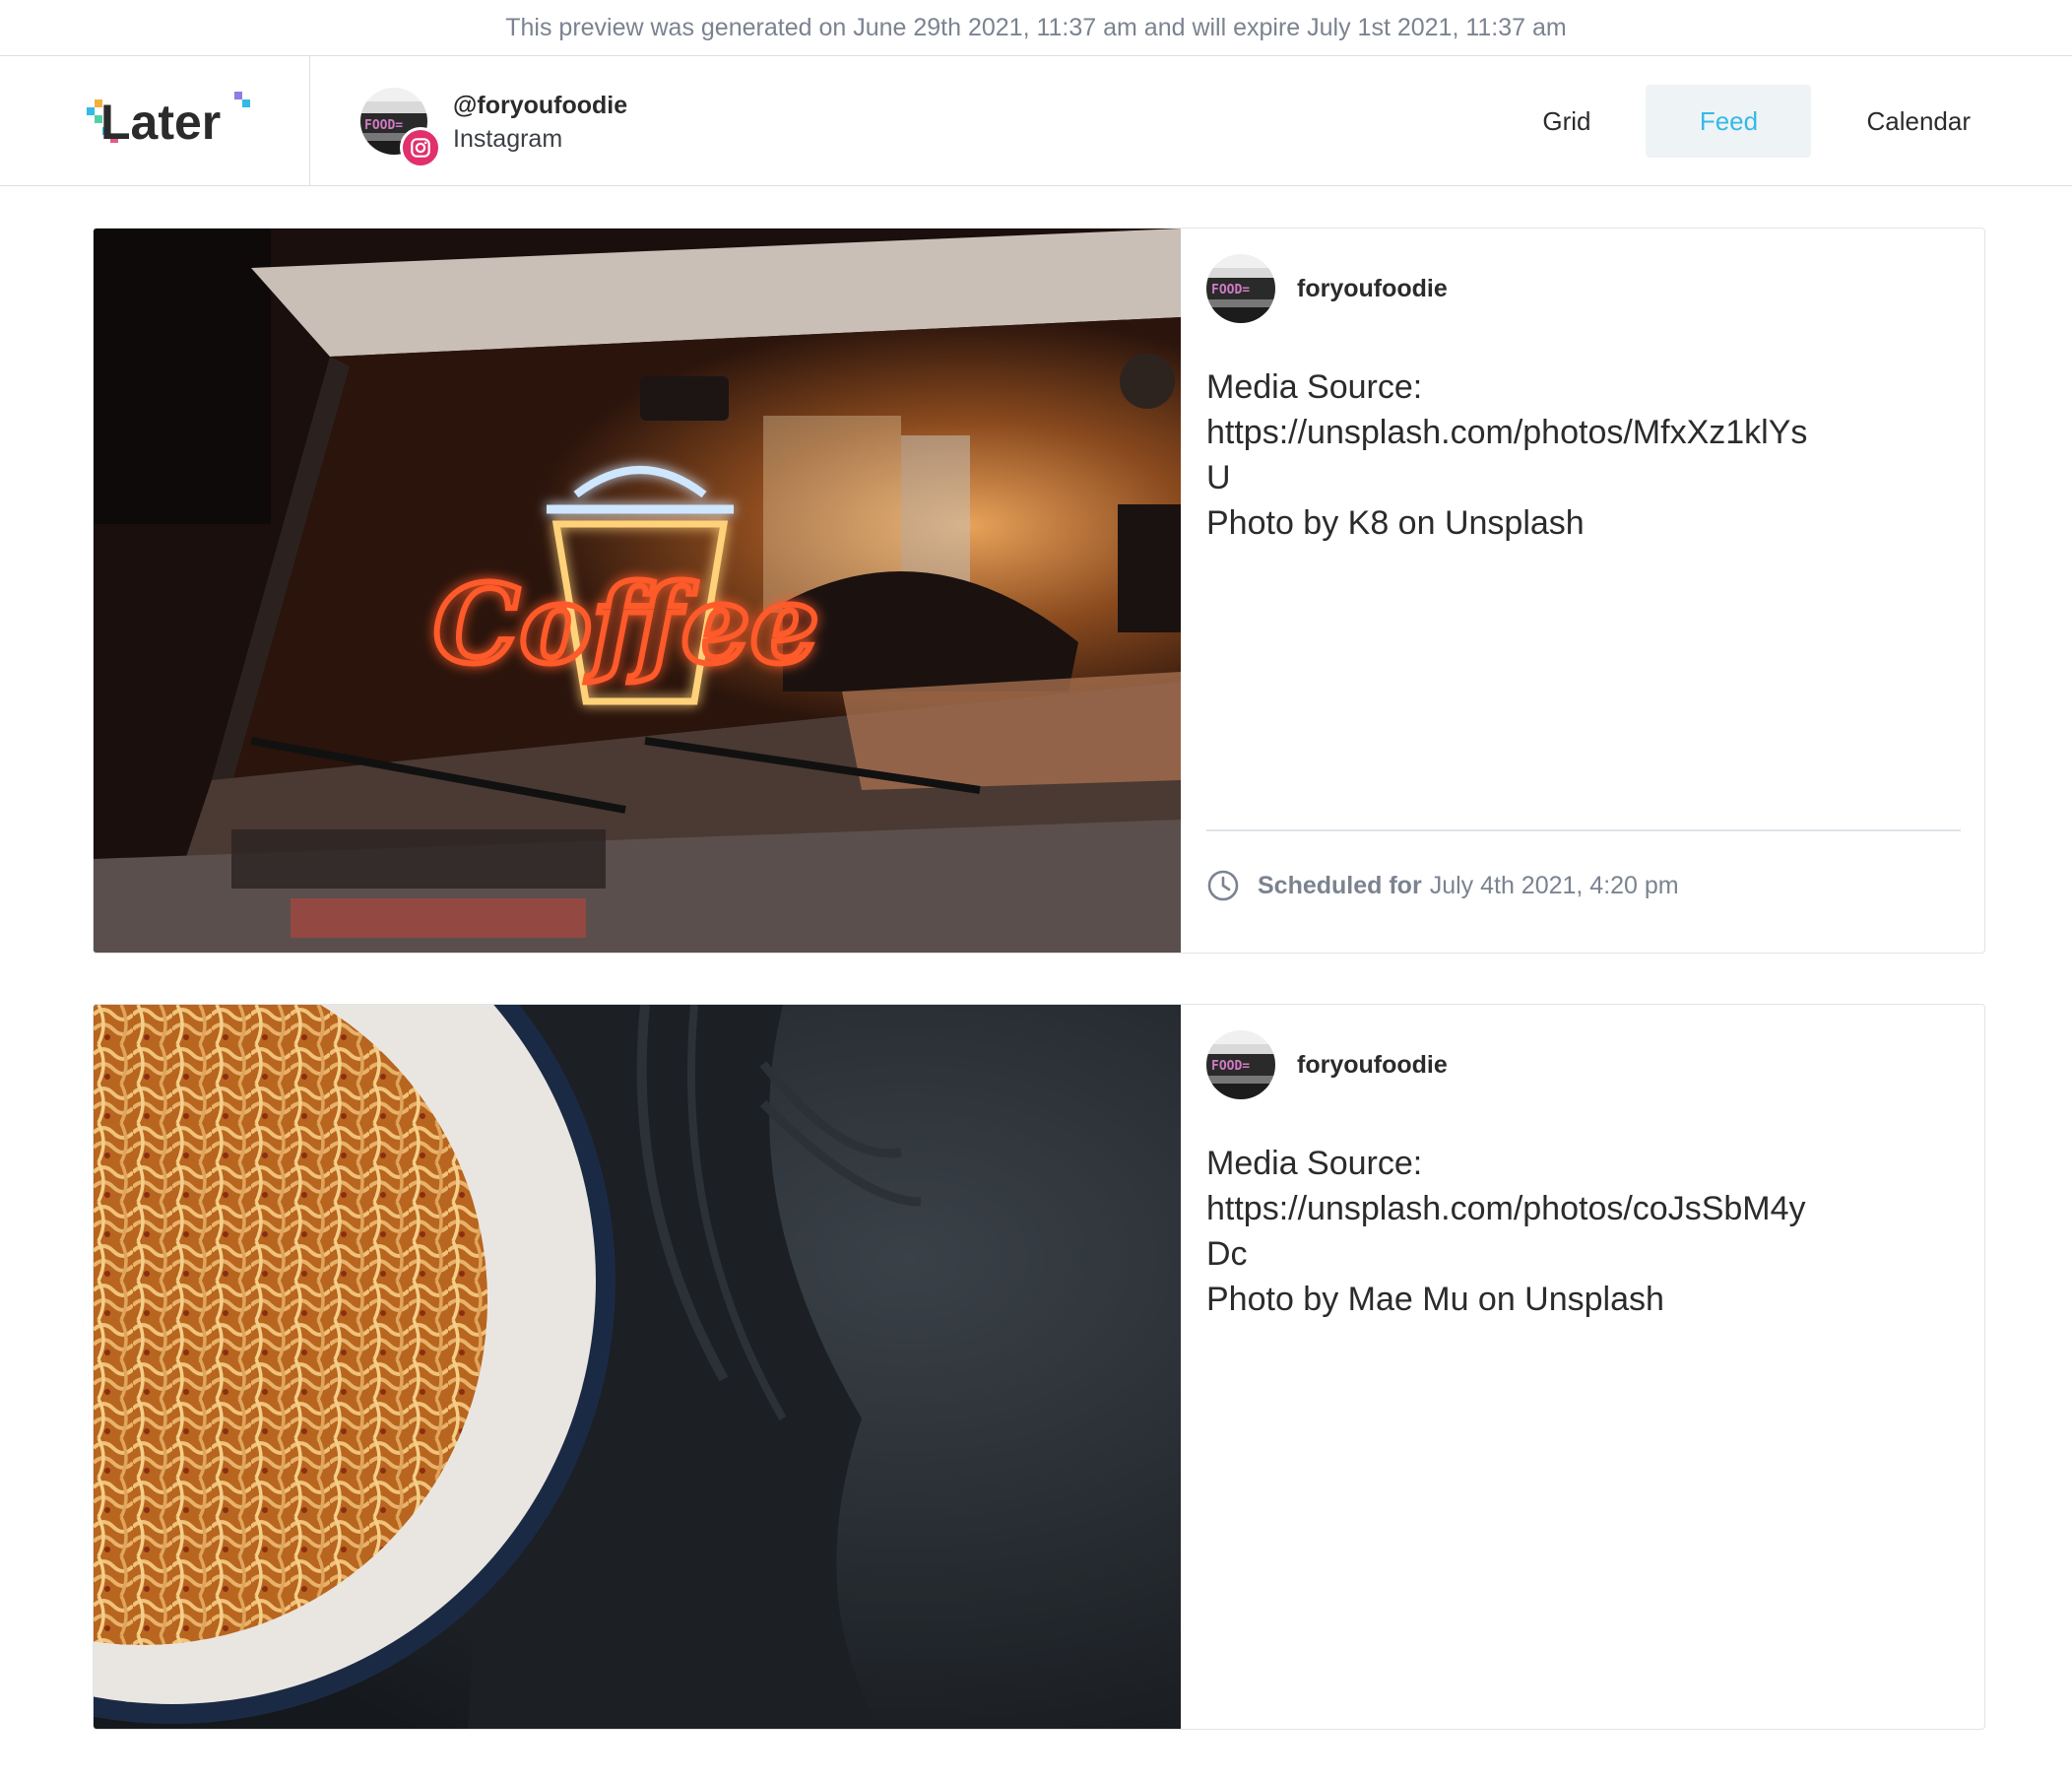  What do you see at coordinates (626, 624) in the screenshot?
I see `coffee-sign-text: Coffee` at bounding box center [626, 624].